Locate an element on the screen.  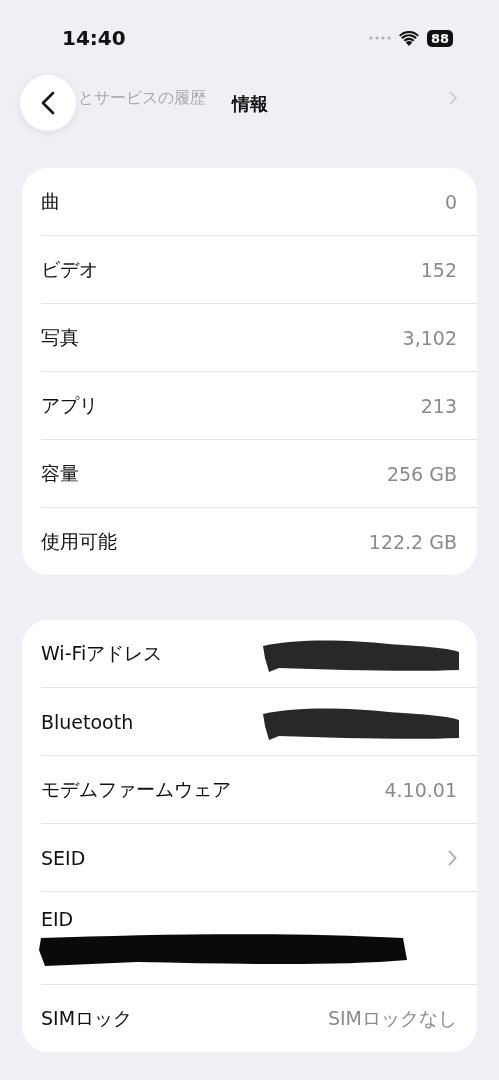
row-label: SEID is located at coordinates (63, 857).